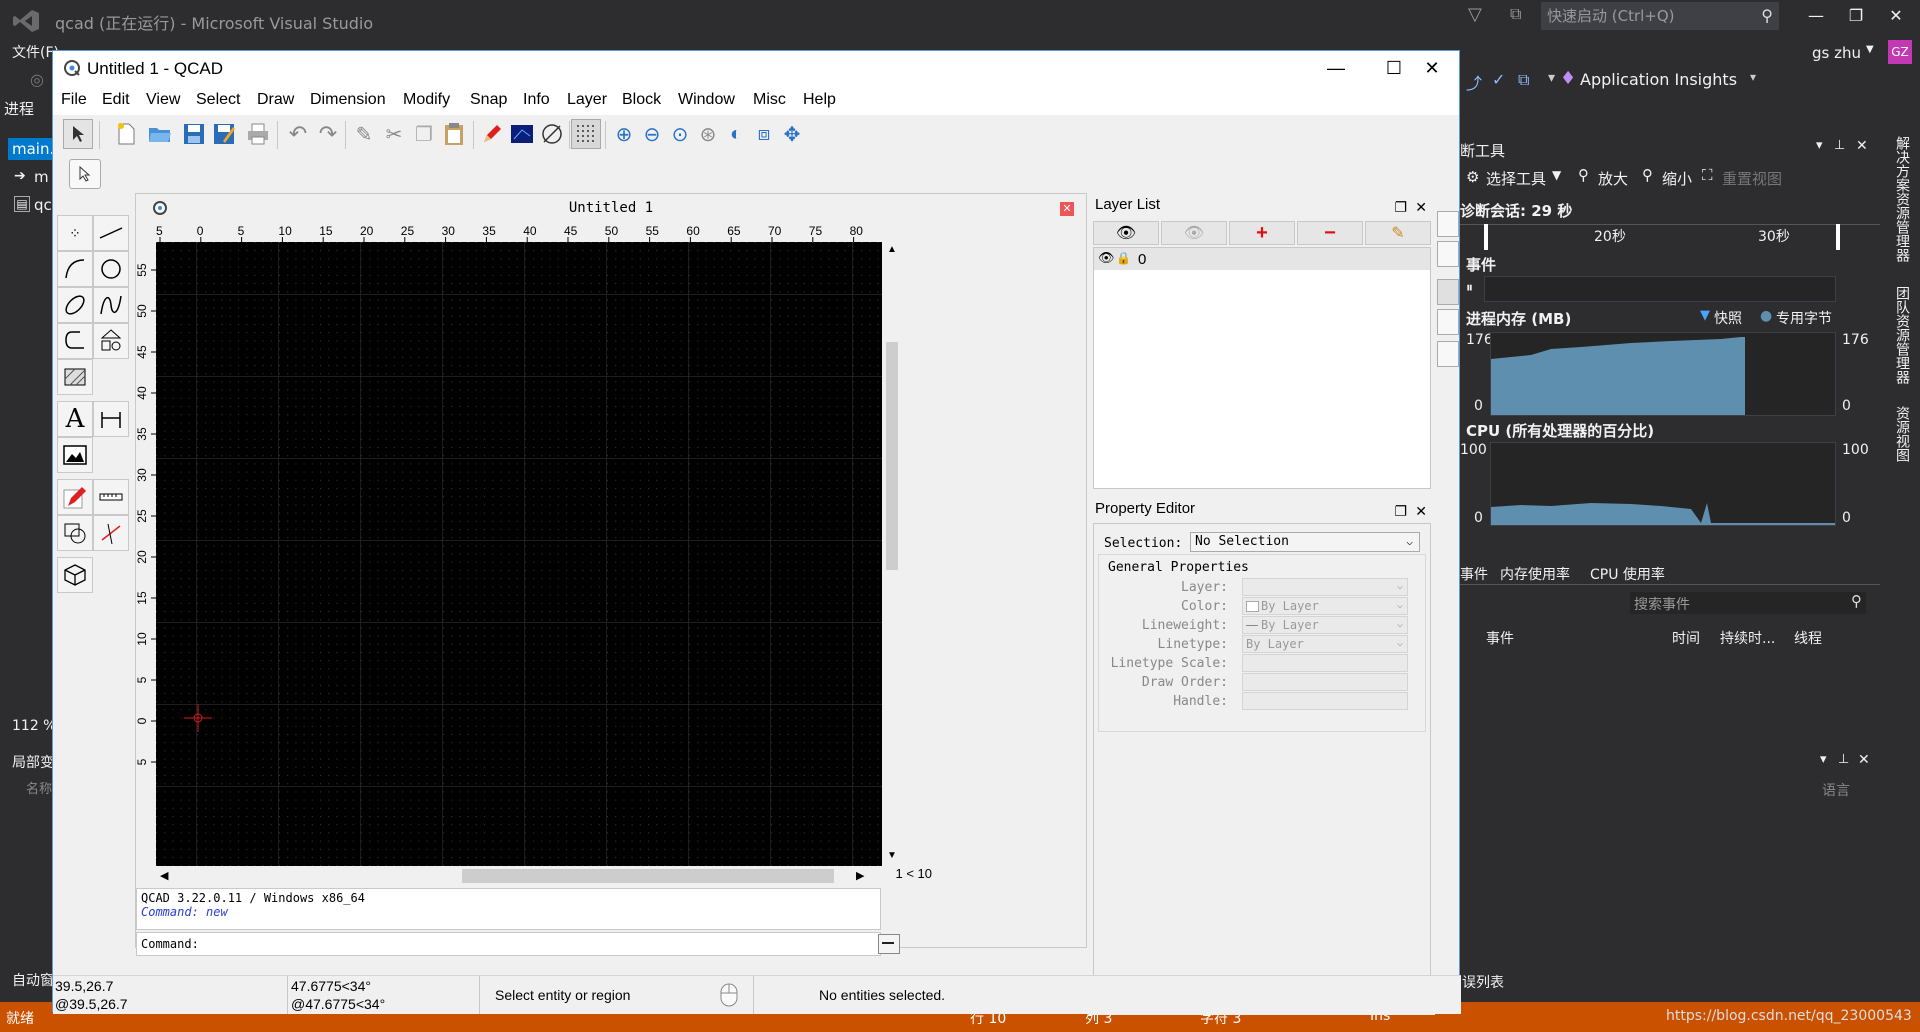 This screenshot has width=1920, height=1032. What do you see at coordinates (889, 944) in the screenshot?
I see `command-history-toggle` at bounding box center [889, 944].